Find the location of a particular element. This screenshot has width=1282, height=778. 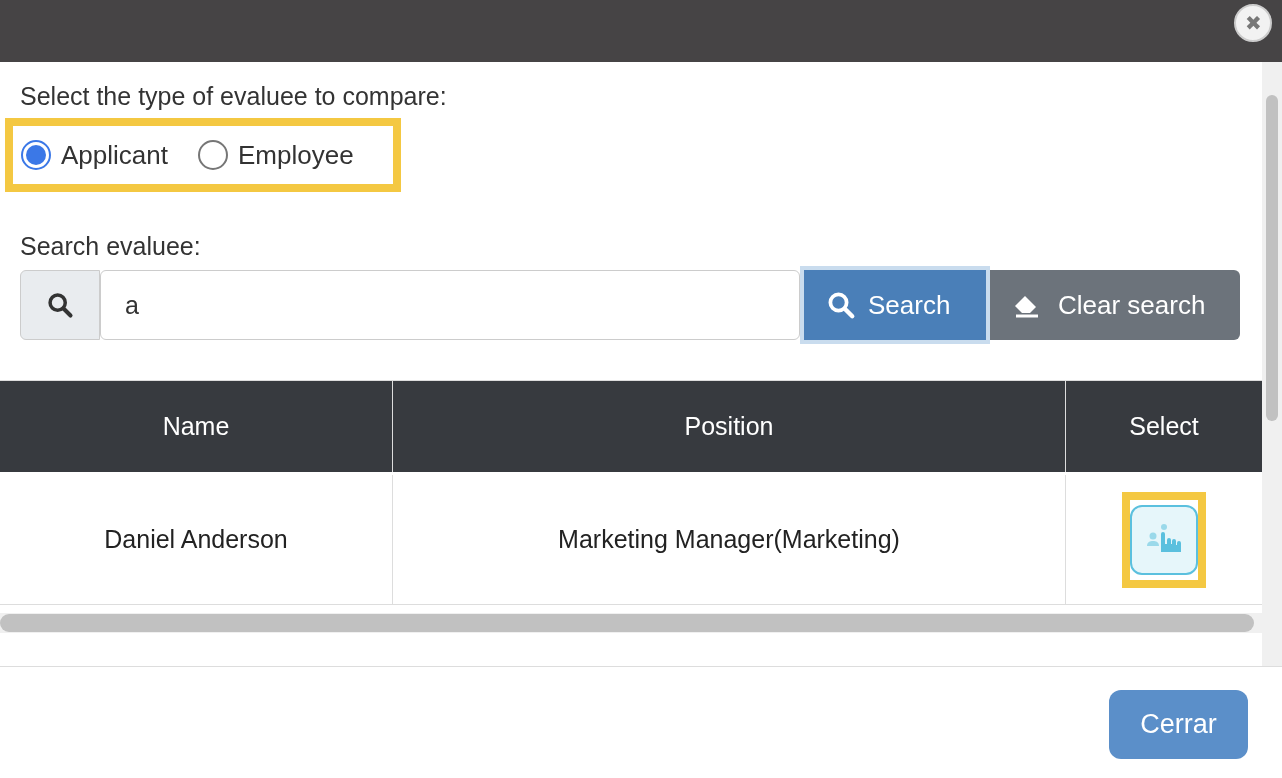

radio-option: Employee is located at coordinates (275, 155).